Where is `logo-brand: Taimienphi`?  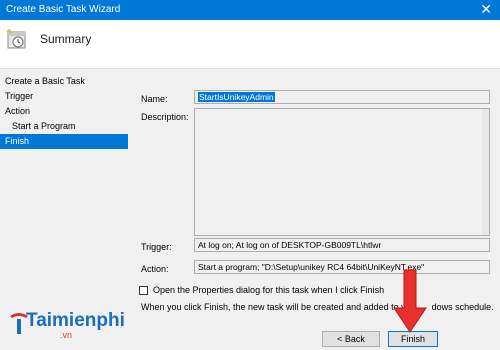 logo-brand: Taimienphi is located at coordinates (75, 320).